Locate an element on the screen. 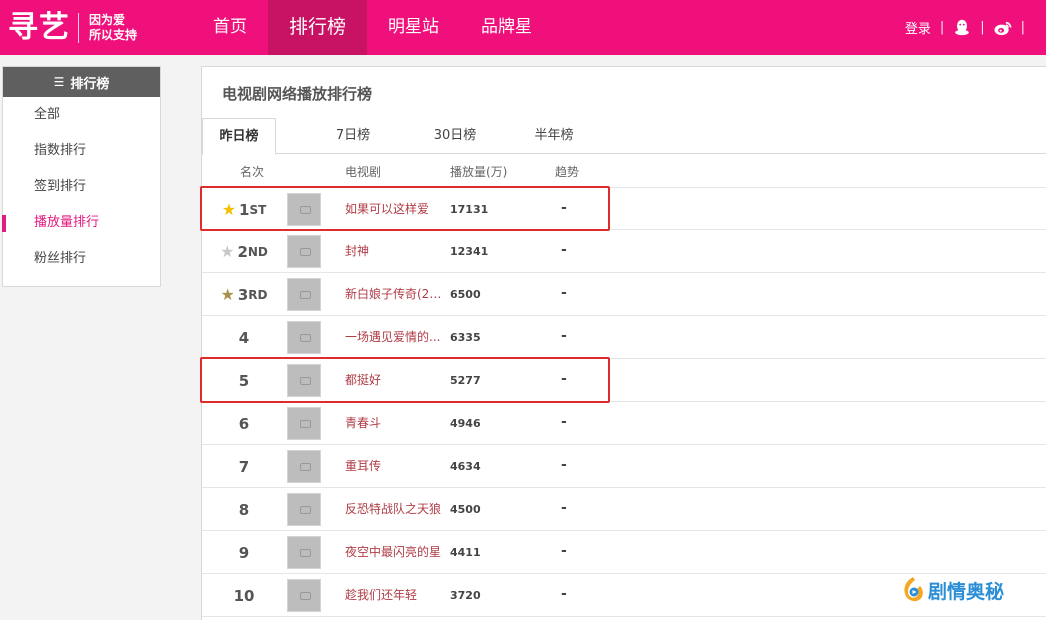  play-count: 4946 is located at coordinates (465, 423).